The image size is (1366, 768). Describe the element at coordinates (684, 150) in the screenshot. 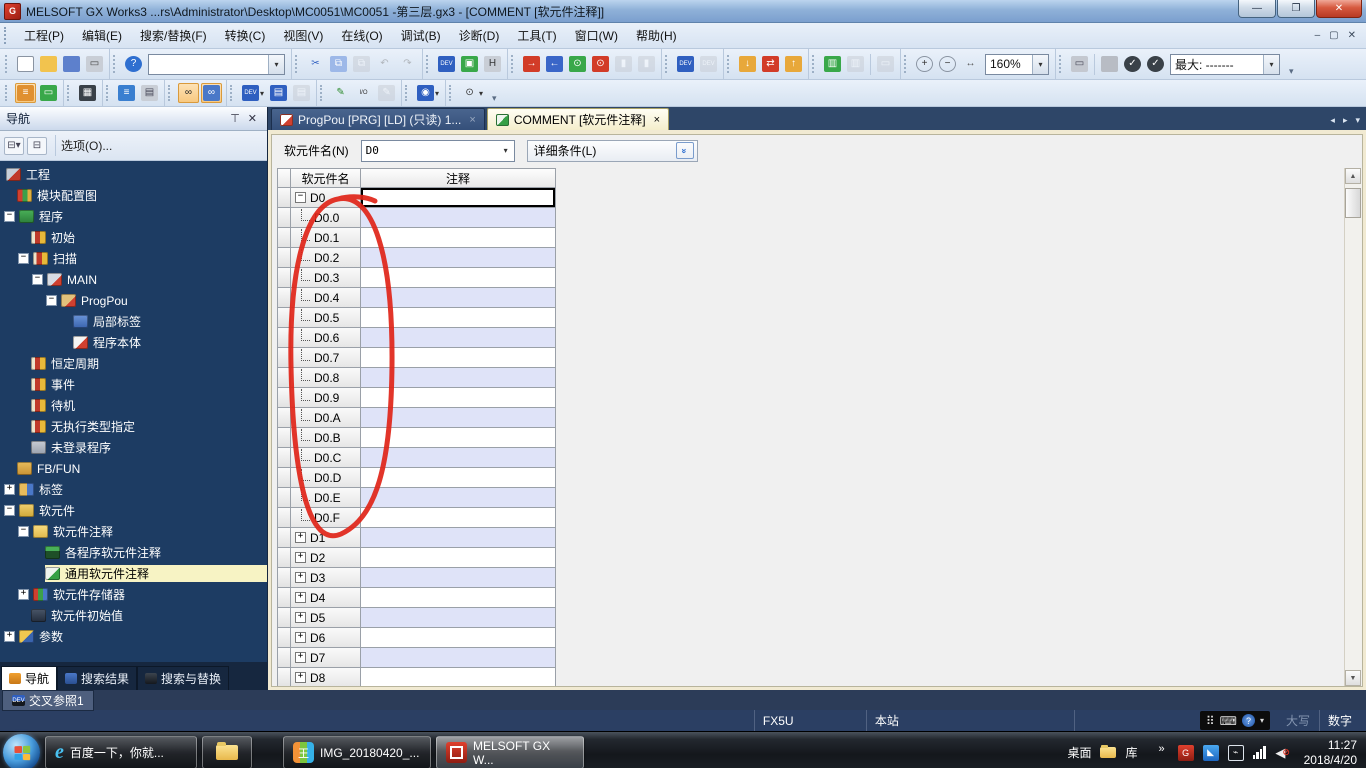

I see `double-chevron-icon: »` at that location.